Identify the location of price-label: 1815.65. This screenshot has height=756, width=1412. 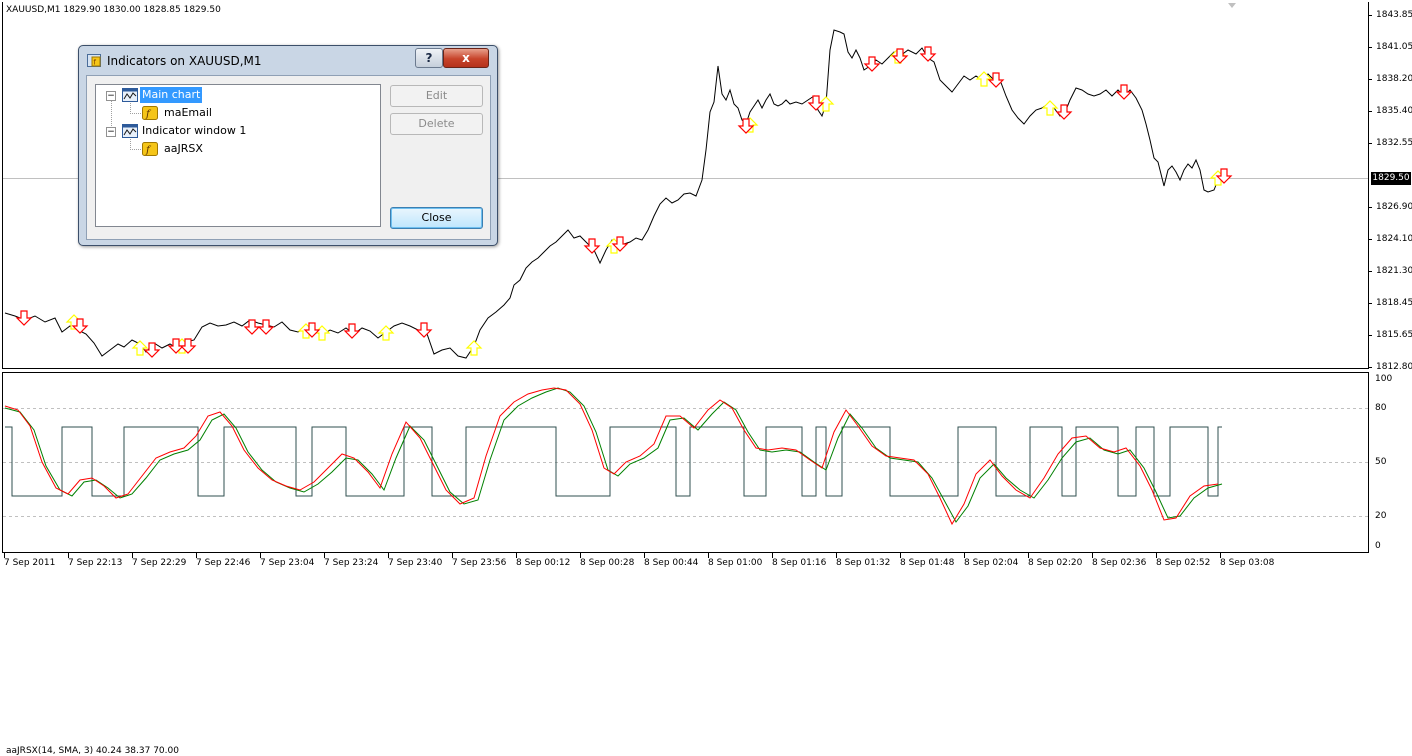
(1394, 335).